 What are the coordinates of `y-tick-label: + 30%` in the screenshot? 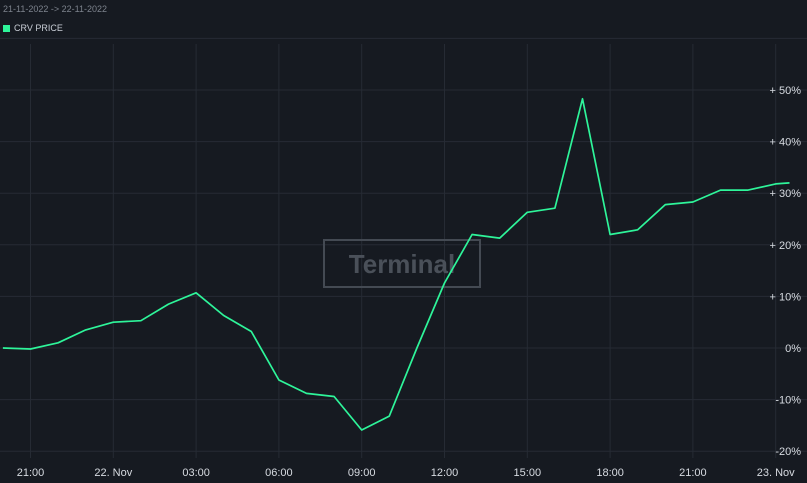 It's located at (786, 194).